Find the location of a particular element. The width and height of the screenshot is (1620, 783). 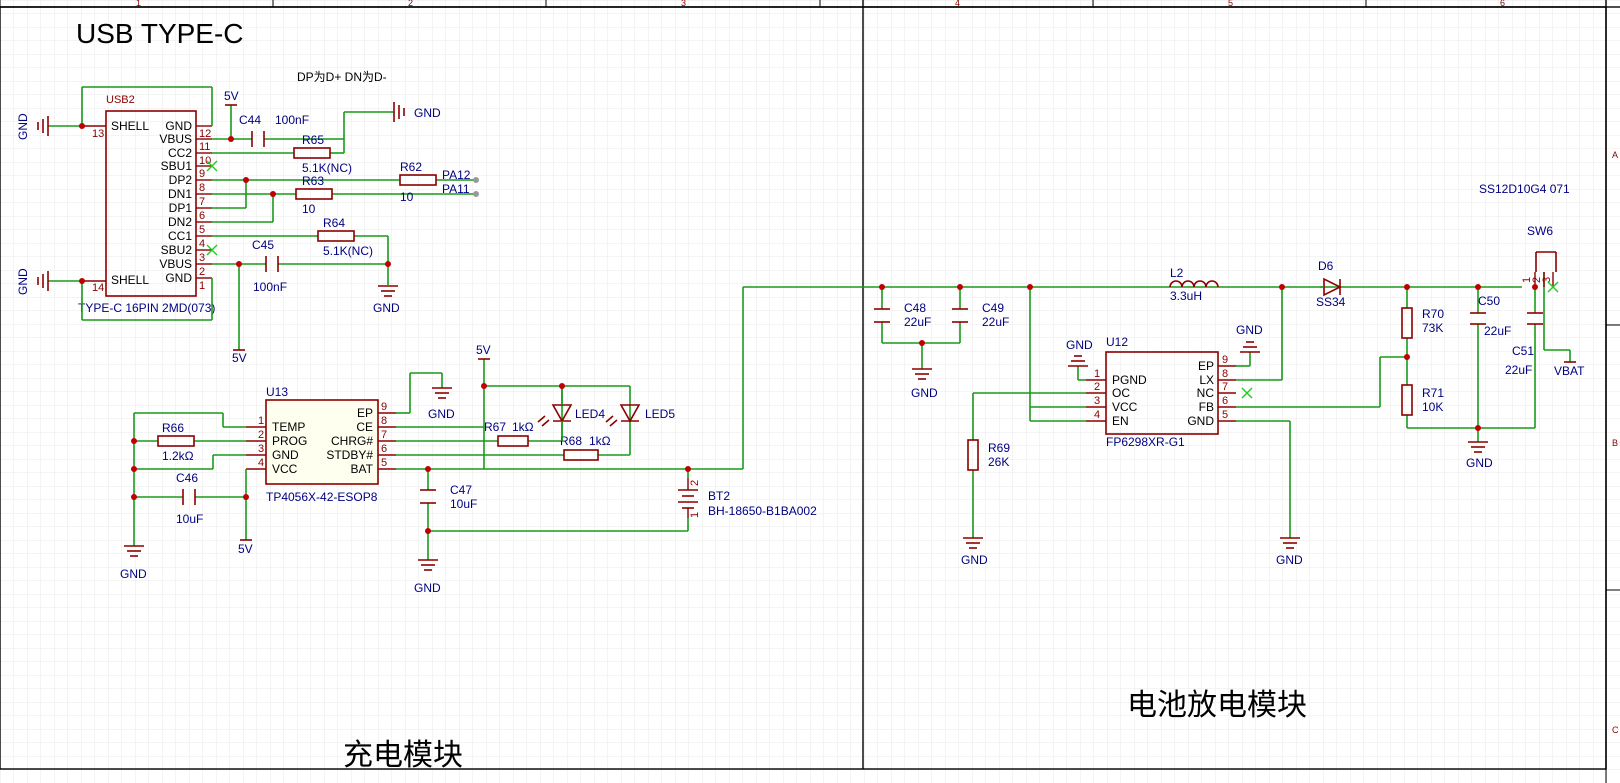

schematic-label: LED5 is located at coordinates (660, 414).